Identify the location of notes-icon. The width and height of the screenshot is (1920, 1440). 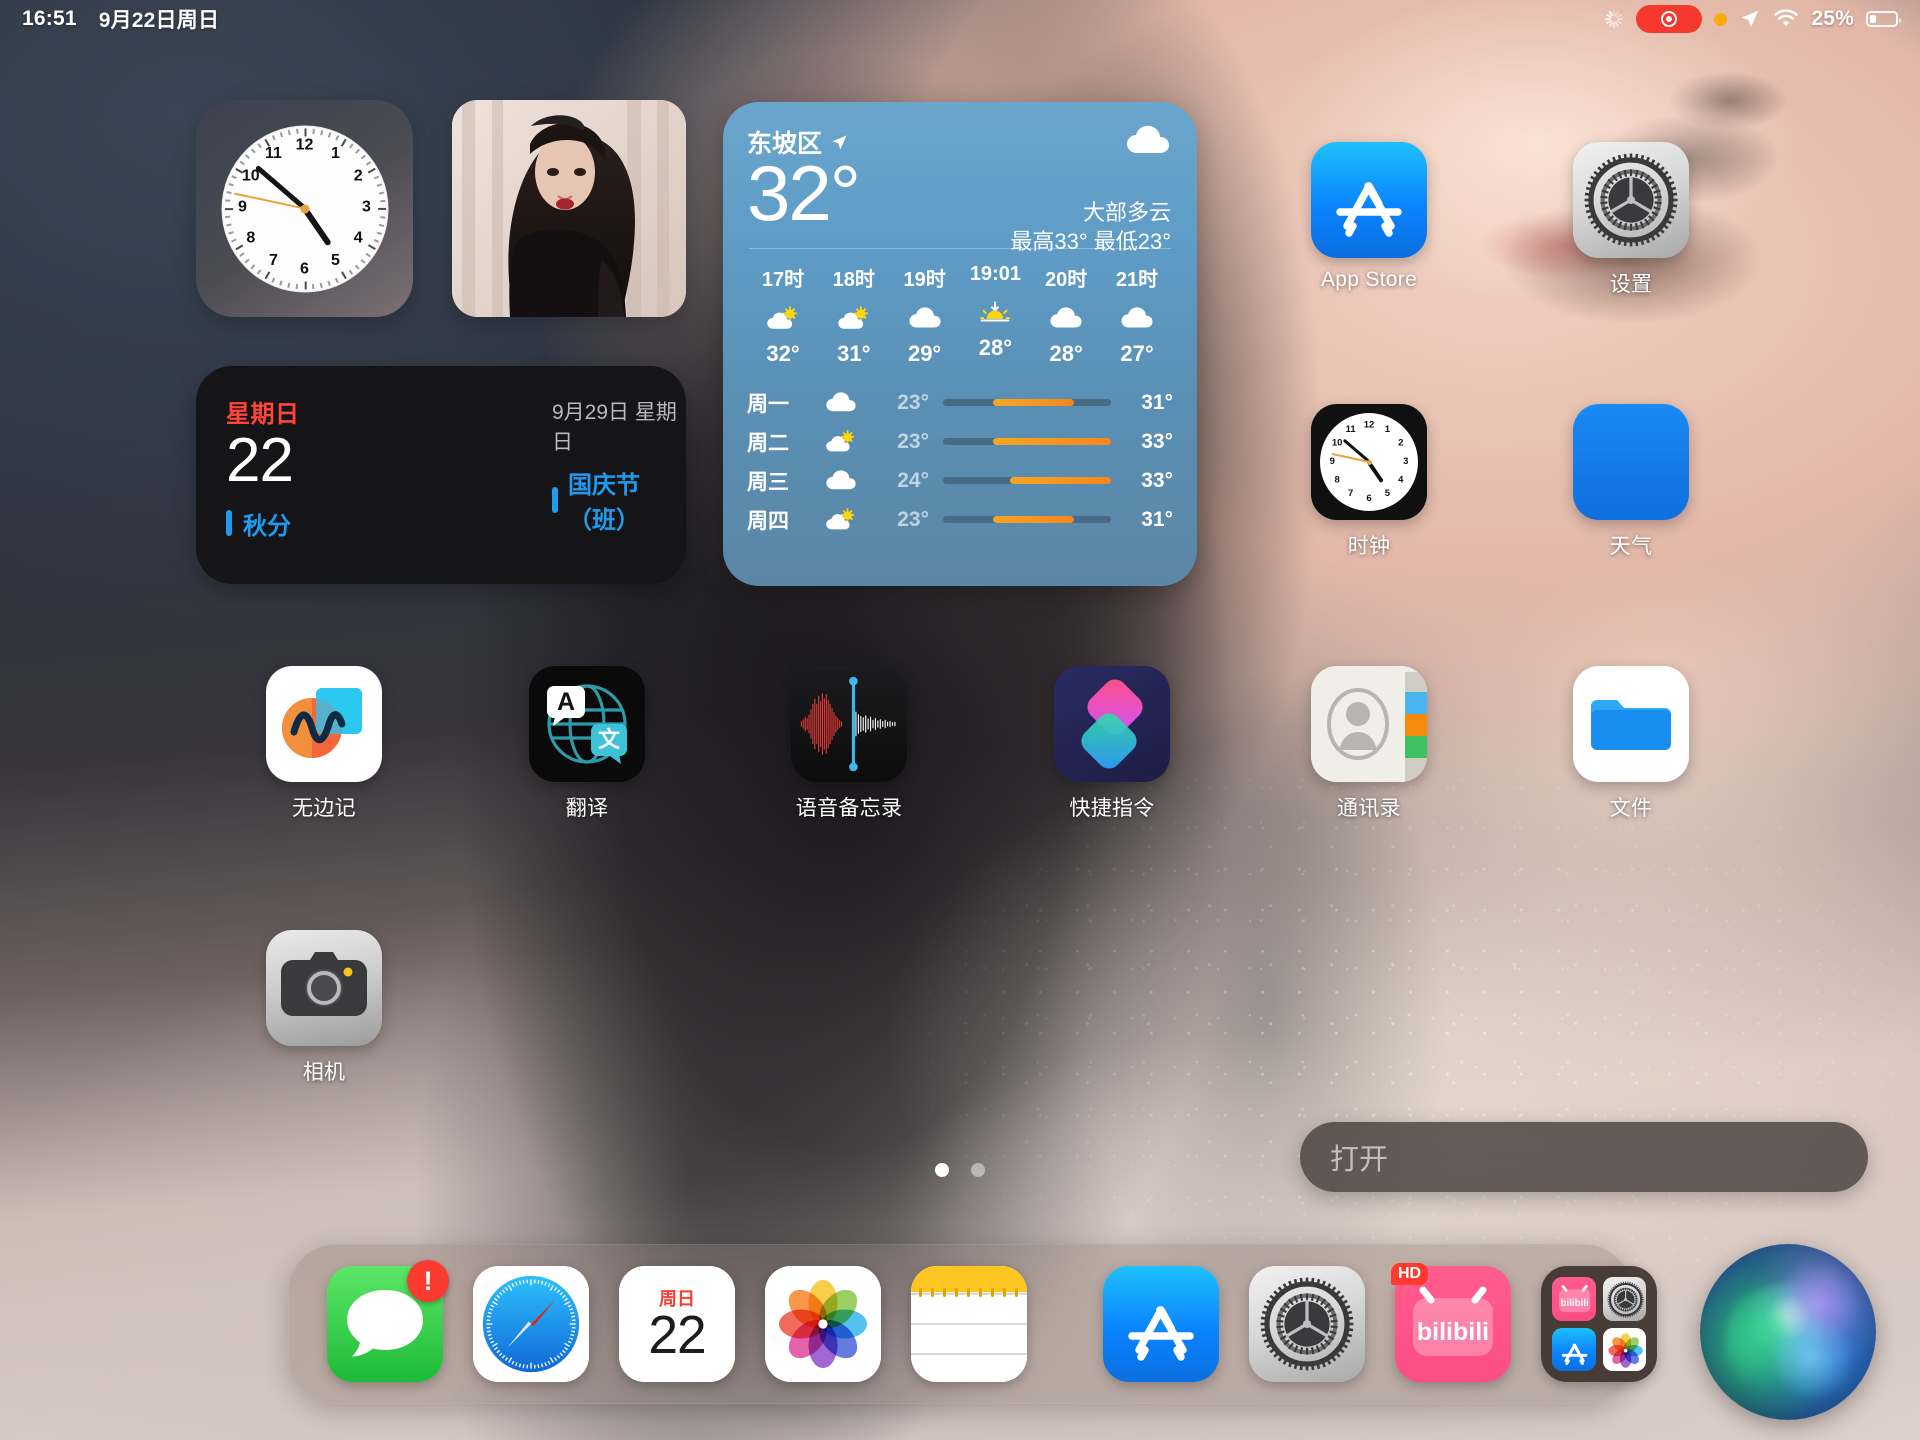
(969, 1324).